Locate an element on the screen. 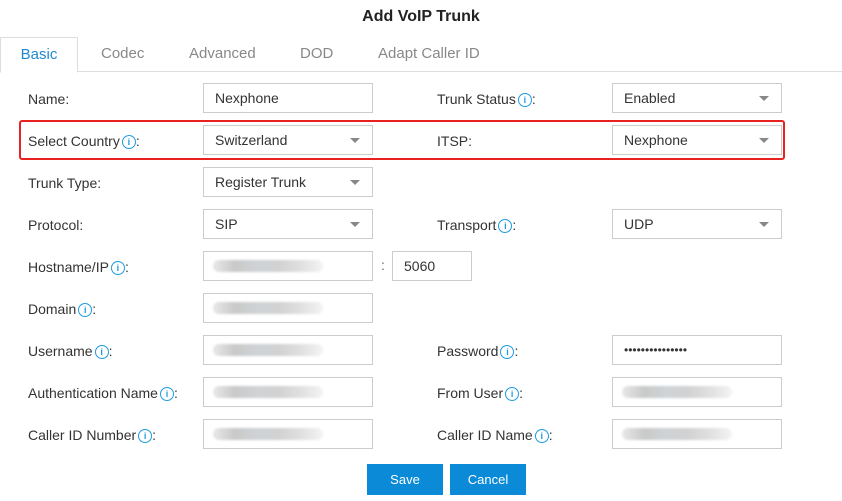 Image resolution: width=842 pixels, height=501 pixels. name-input: Nexphone is located at coordinates (288, 98).